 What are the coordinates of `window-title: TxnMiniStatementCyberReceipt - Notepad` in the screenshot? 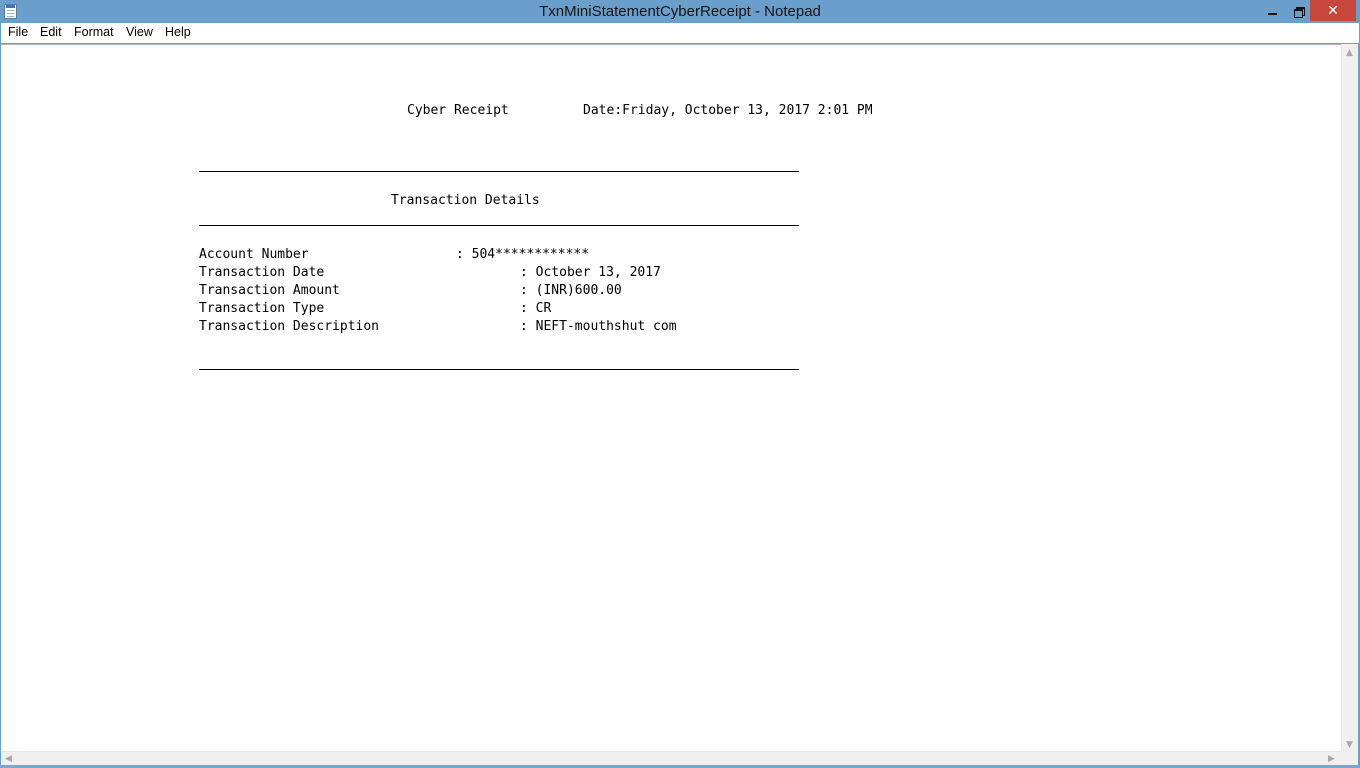 It's located at (680, 11).